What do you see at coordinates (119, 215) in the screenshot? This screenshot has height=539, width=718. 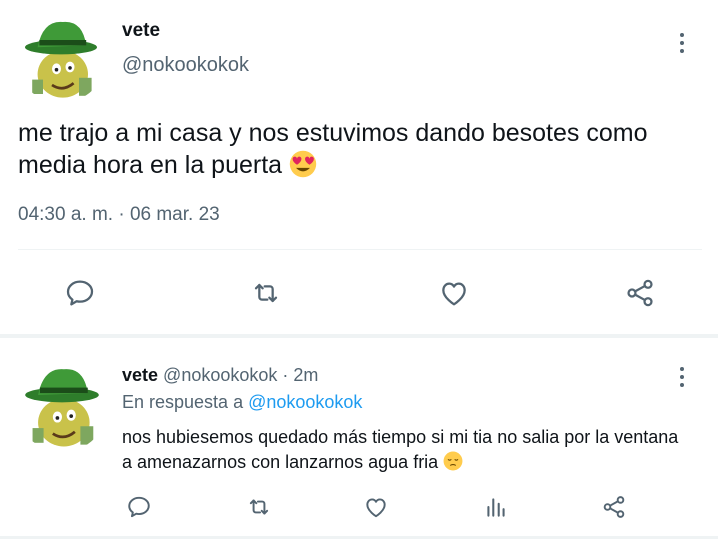 I see `tweet-timestamp: 04:30 a. m. · 06 mar. 23` at bounding box center [119, 215].